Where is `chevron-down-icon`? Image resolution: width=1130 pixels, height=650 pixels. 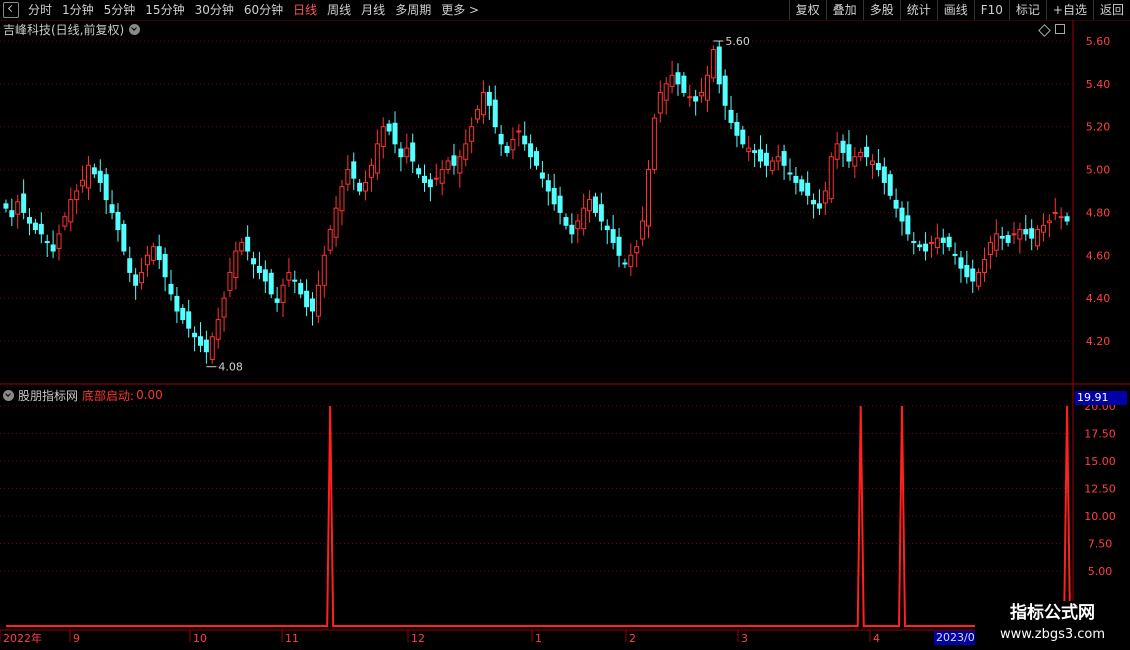
chevron-down-icon is located at coordinates (135, 29).